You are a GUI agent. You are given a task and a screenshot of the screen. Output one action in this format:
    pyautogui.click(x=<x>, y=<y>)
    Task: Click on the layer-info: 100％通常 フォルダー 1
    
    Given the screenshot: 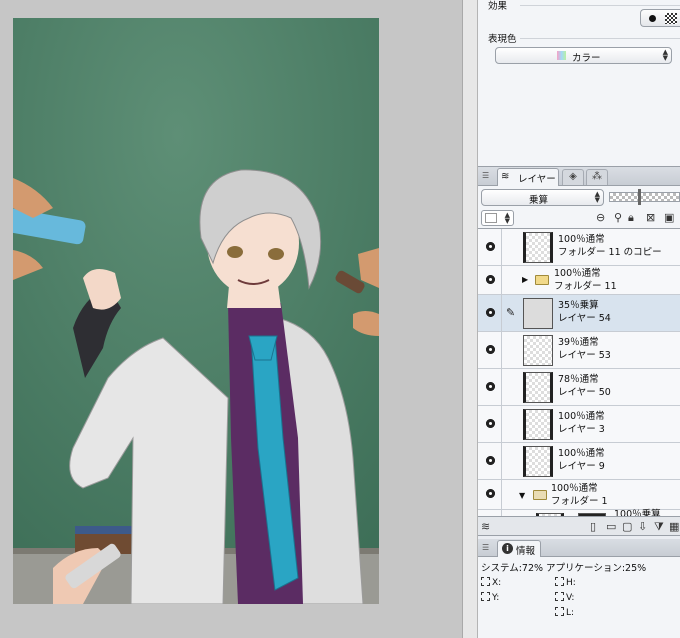 What is the action you would take?
    pyautogui.click(x=579, y=495)
    